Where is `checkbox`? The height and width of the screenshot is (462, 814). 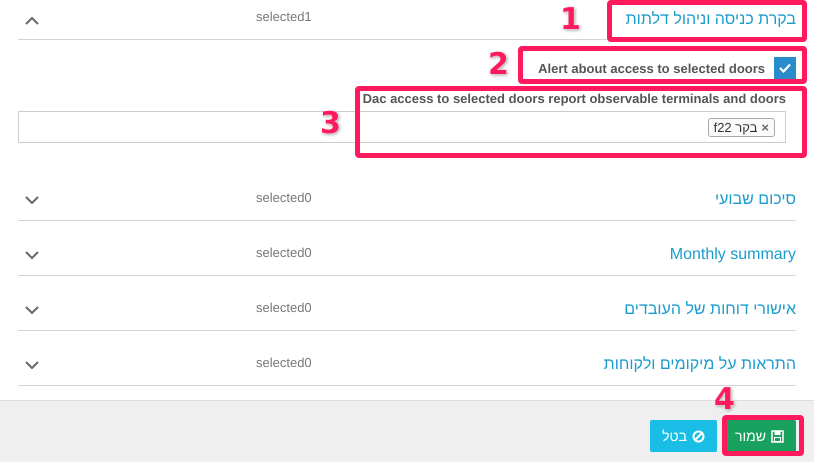
checkbox is located at coordinates (785, 68).